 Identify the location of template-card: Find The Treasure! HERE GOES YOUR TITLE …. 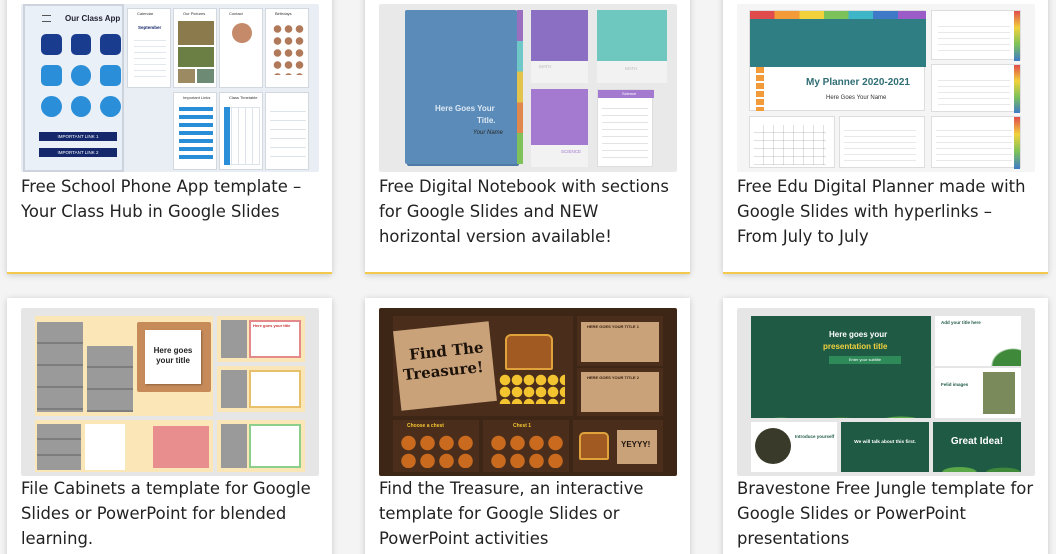
(527, 426).